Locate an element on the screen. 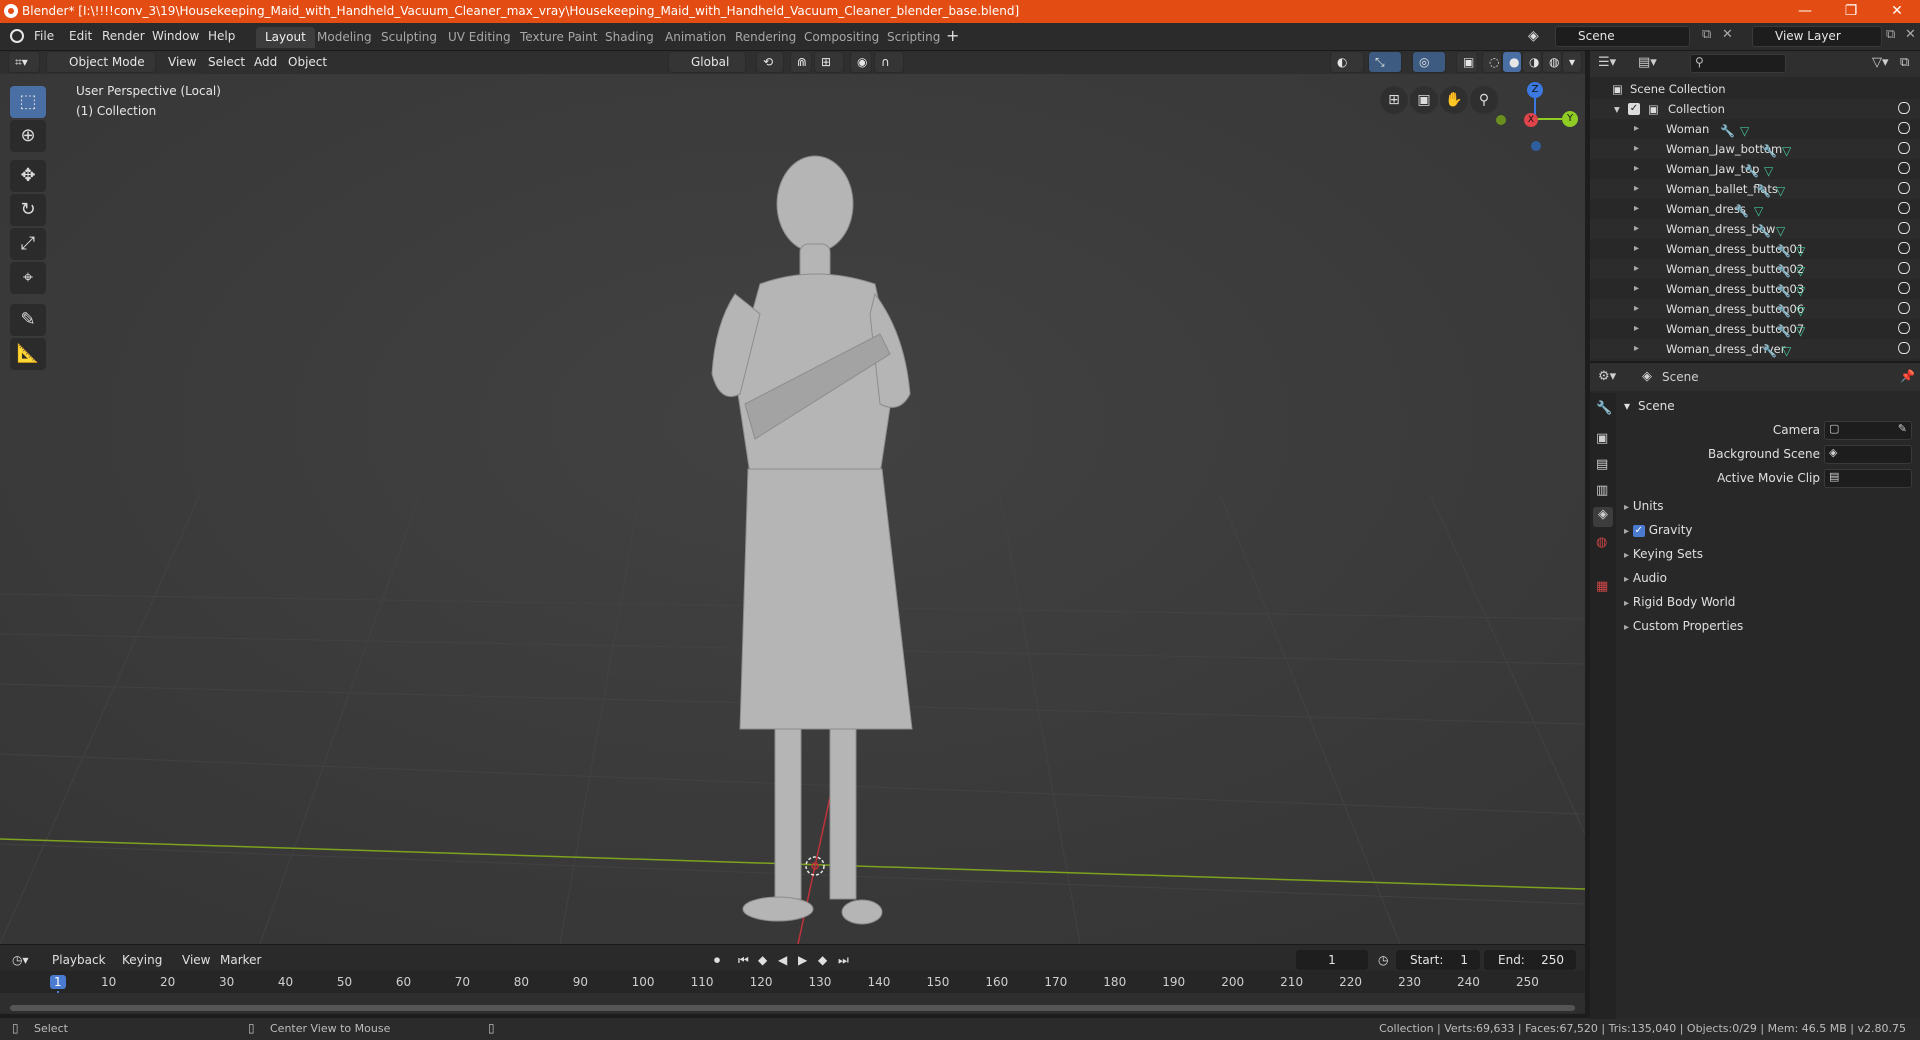 The height and width of the screenshot is (1040, 1920). tab-rendering: Rendering is located at coordinates (765, 37).